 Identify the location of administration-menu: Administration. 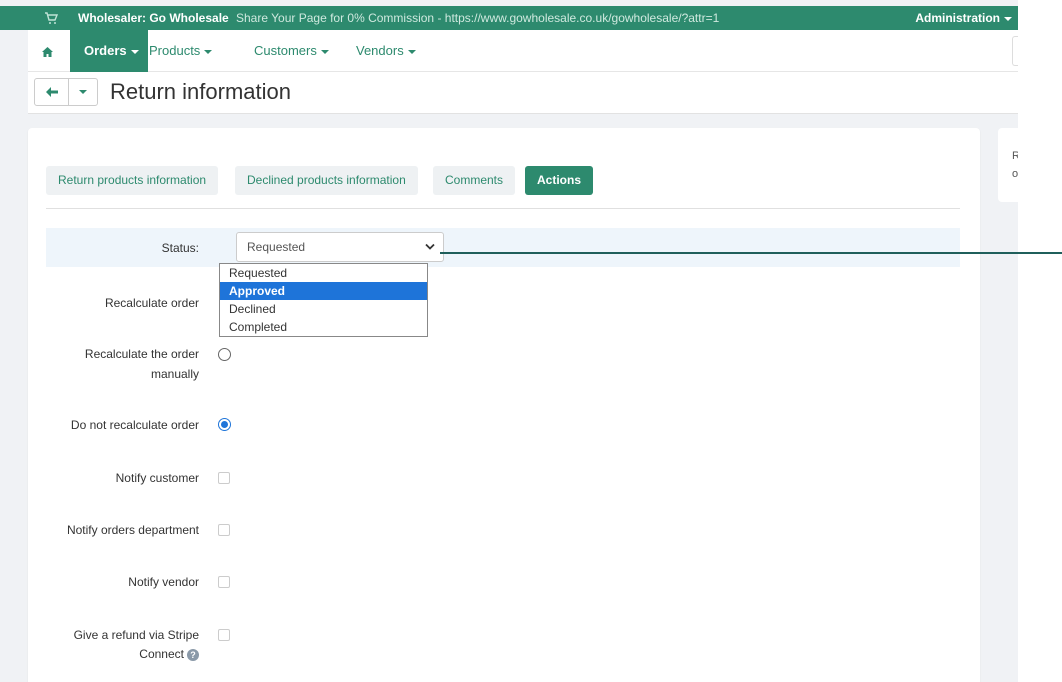
(963, 18).